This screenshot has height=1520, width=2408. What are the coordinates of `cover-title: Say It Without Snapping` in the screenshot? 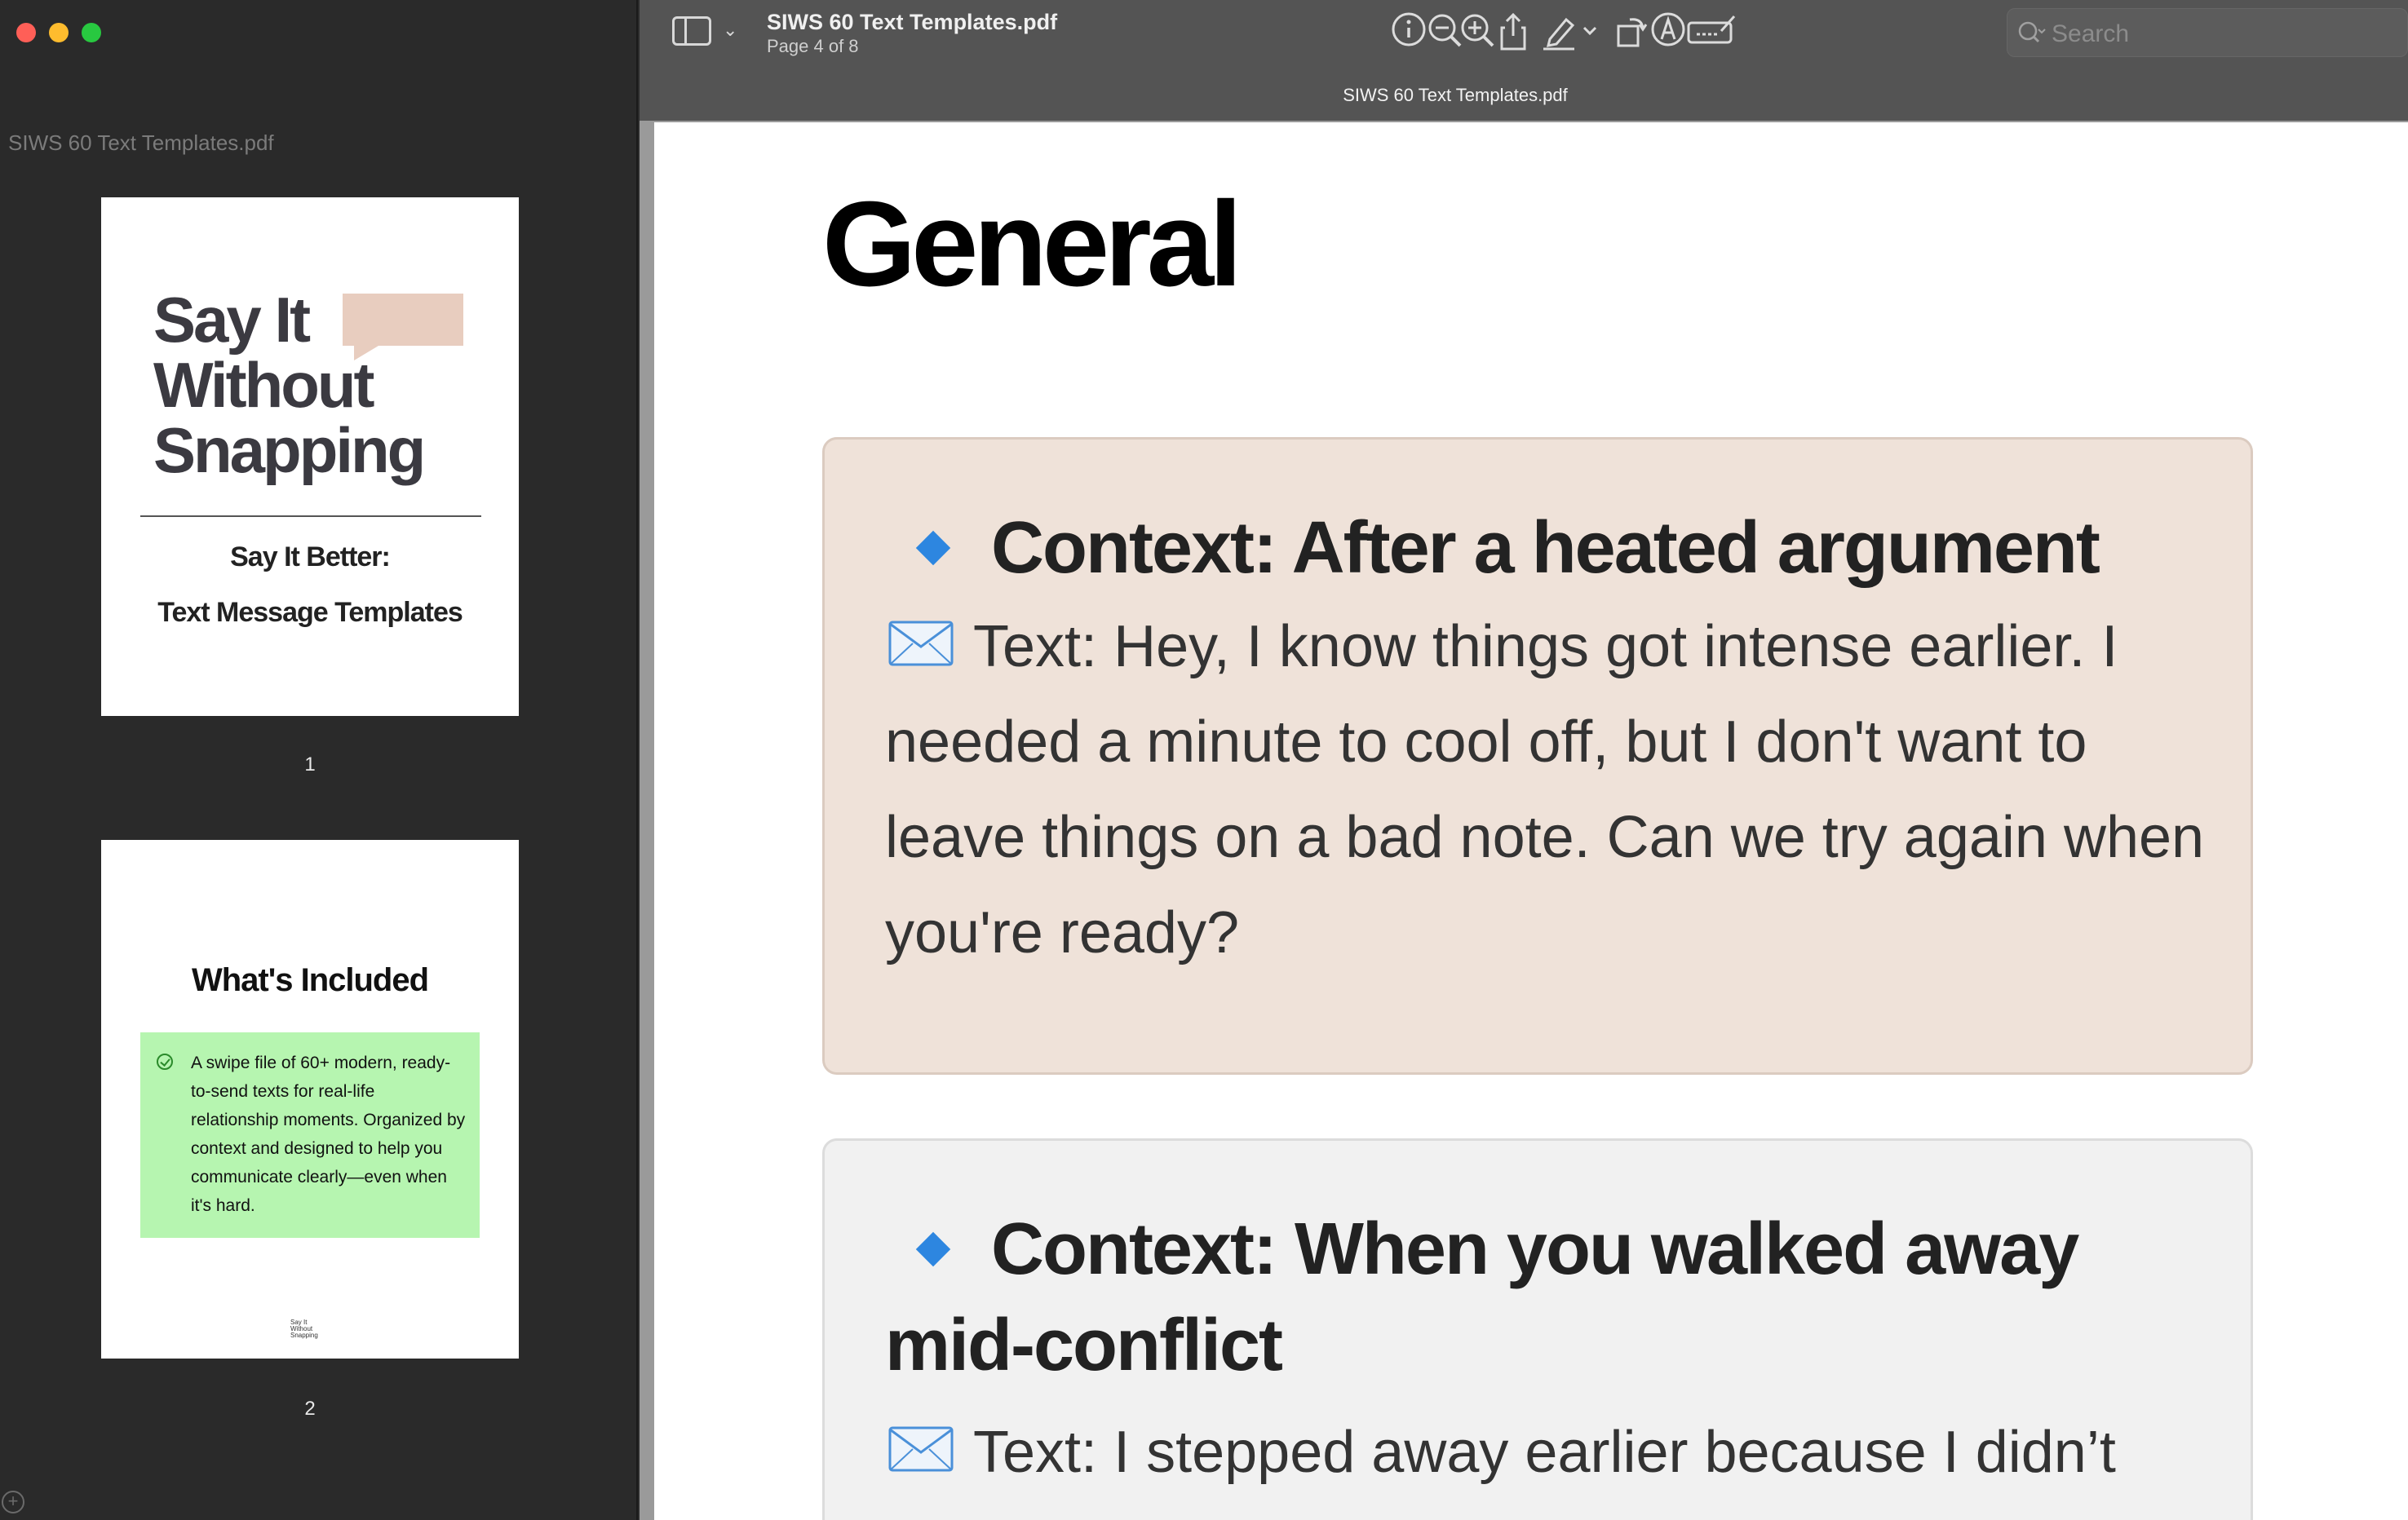 It's located at (289, 385).